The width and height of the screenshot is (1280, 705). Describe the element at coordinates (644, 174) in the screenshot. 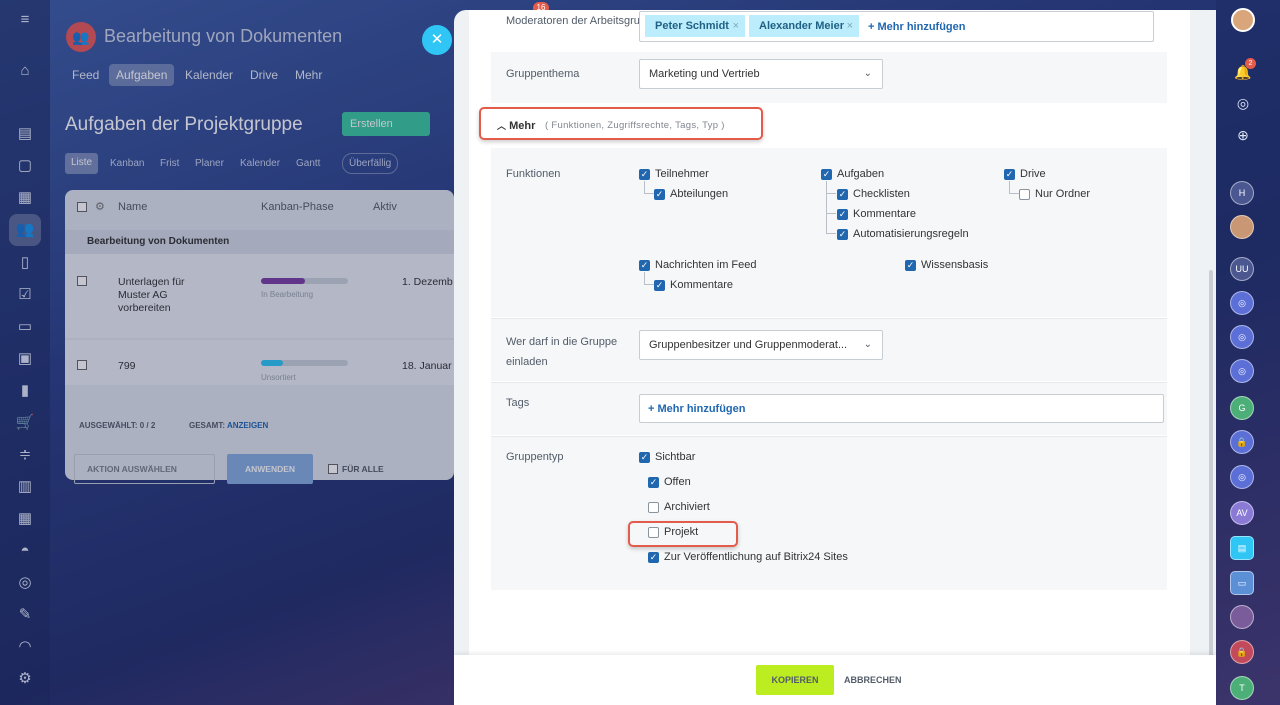

I see `teilnehmer-checkbox: ✓` at that location.